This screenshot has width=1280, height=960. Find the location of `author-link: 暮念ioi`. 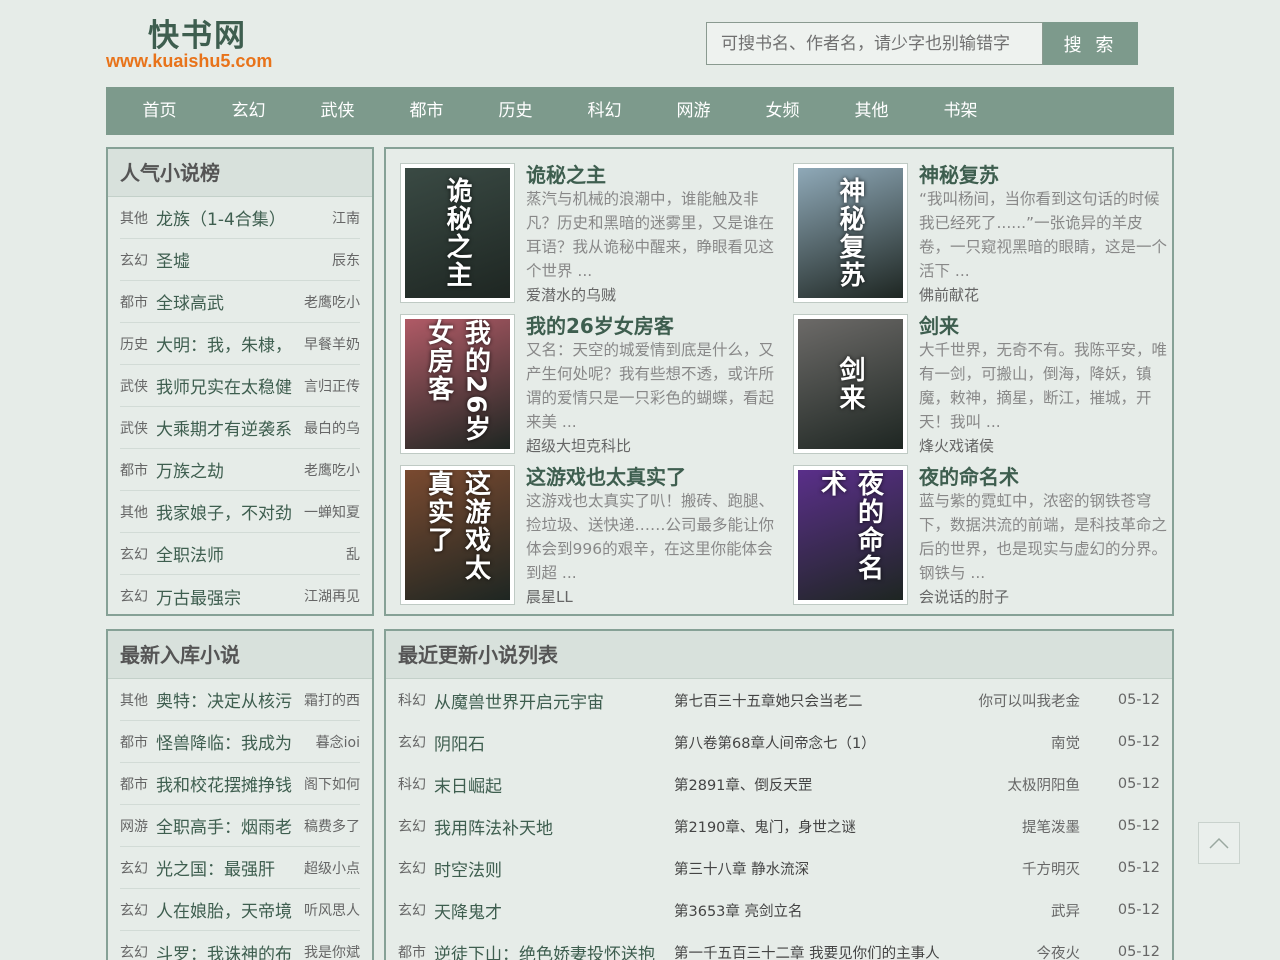

author-link: 暮念ioi is located at coordinates (330, 742).